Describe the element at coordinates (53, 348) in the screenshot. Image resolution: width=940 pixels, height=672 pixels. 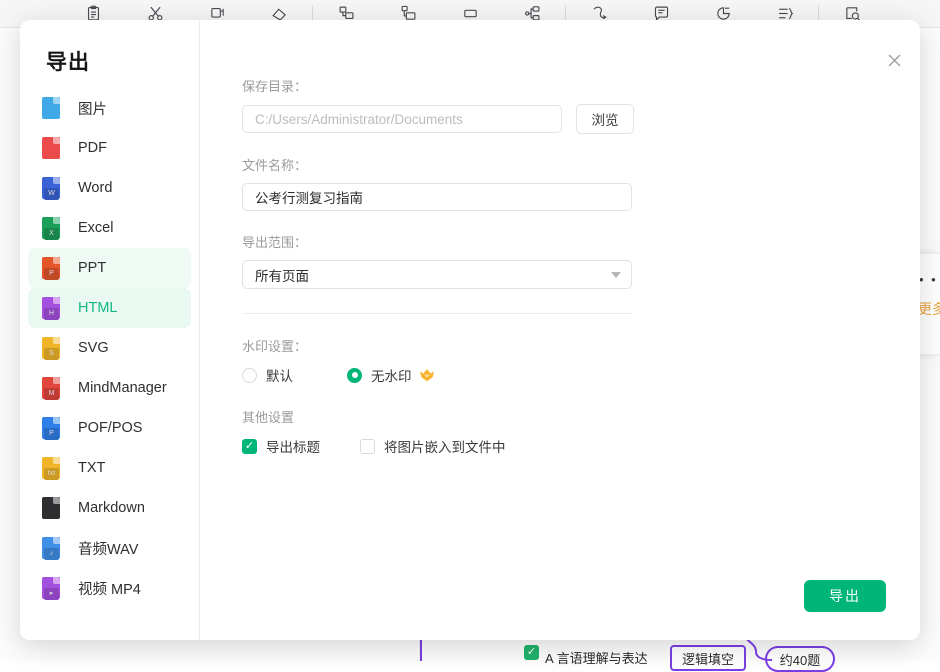
I see `svg-file-icon: S` at that location.